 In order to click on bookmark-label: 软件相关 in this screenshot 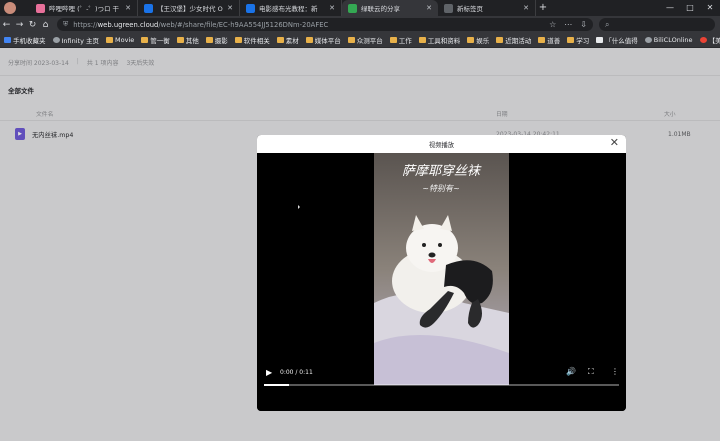, I will do `click(256, 41)`.